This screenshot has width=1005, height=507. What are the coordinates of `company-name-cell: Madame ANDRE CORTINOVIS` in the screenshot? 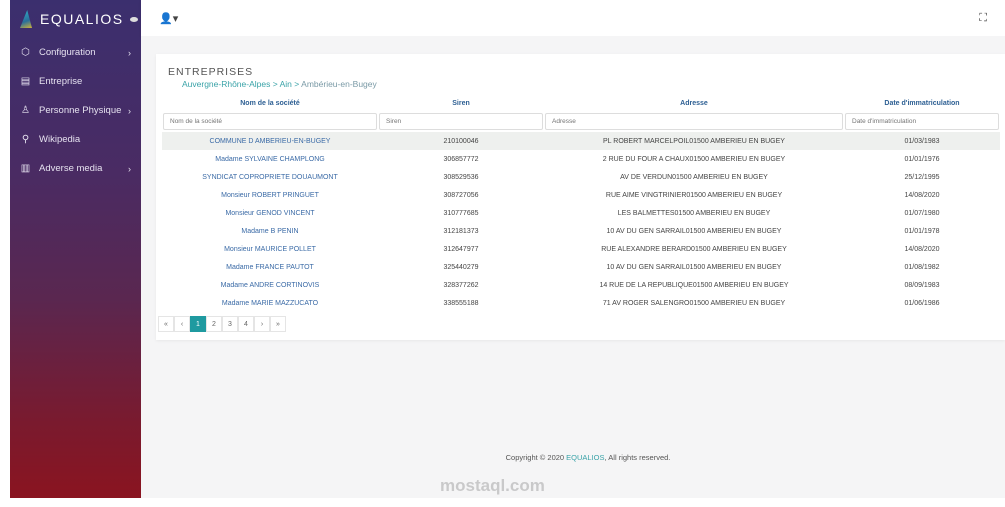 It's located at (270, 285).